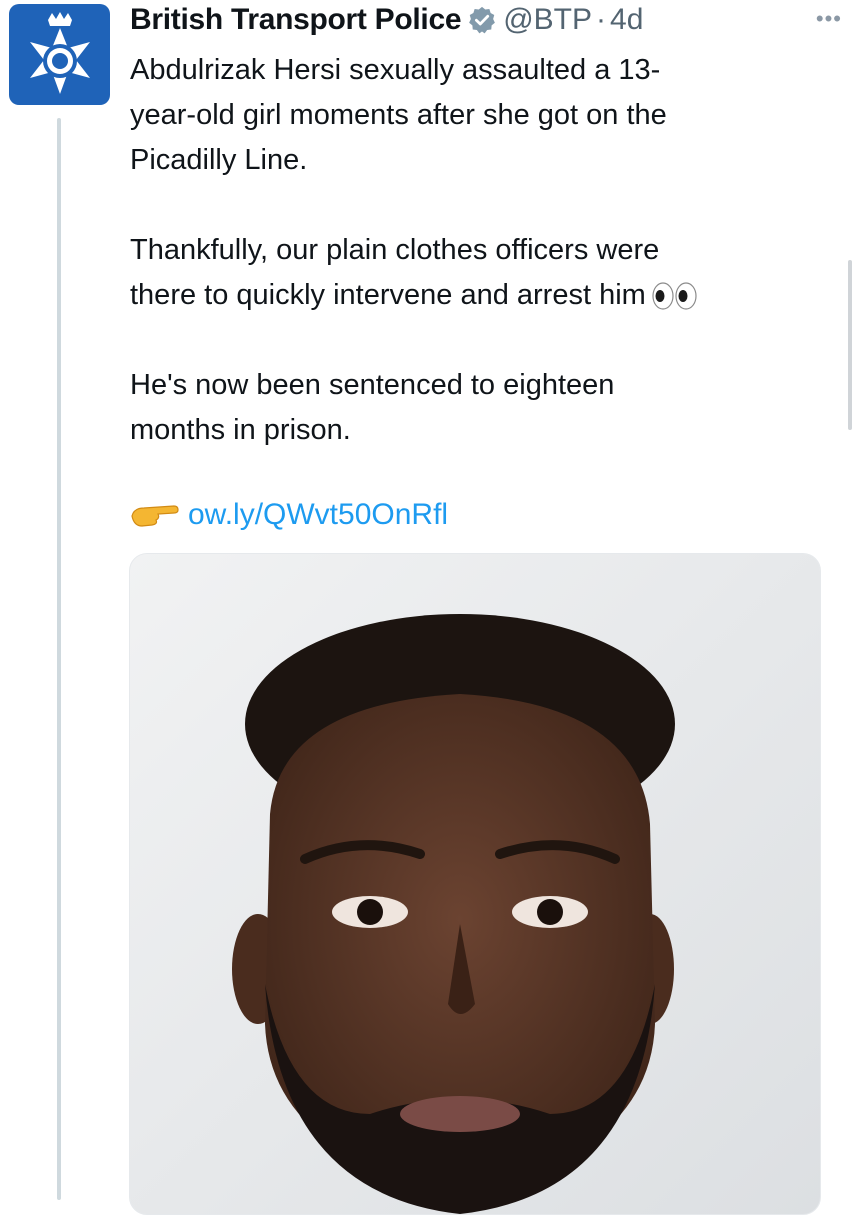 The height and width of the screenshot is (1215, 852). What do you see at coordinates (829, 19) in the screenshot?
I see `more-options-icon: •••` at bounding box center [829, 19].